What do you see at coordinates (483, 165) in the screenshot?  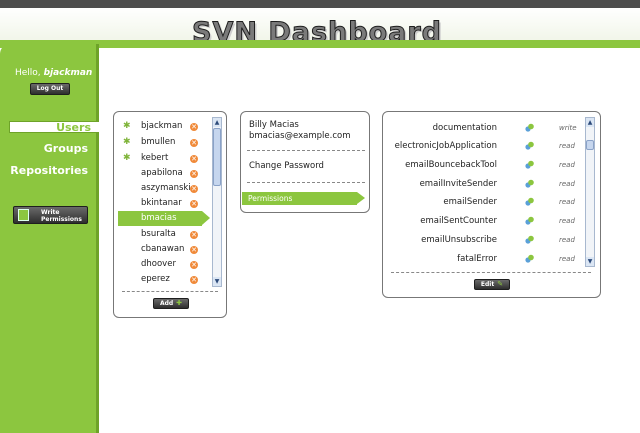 I see `repo-row: emailBouncebackTool read` at bounding box center [483, 165].